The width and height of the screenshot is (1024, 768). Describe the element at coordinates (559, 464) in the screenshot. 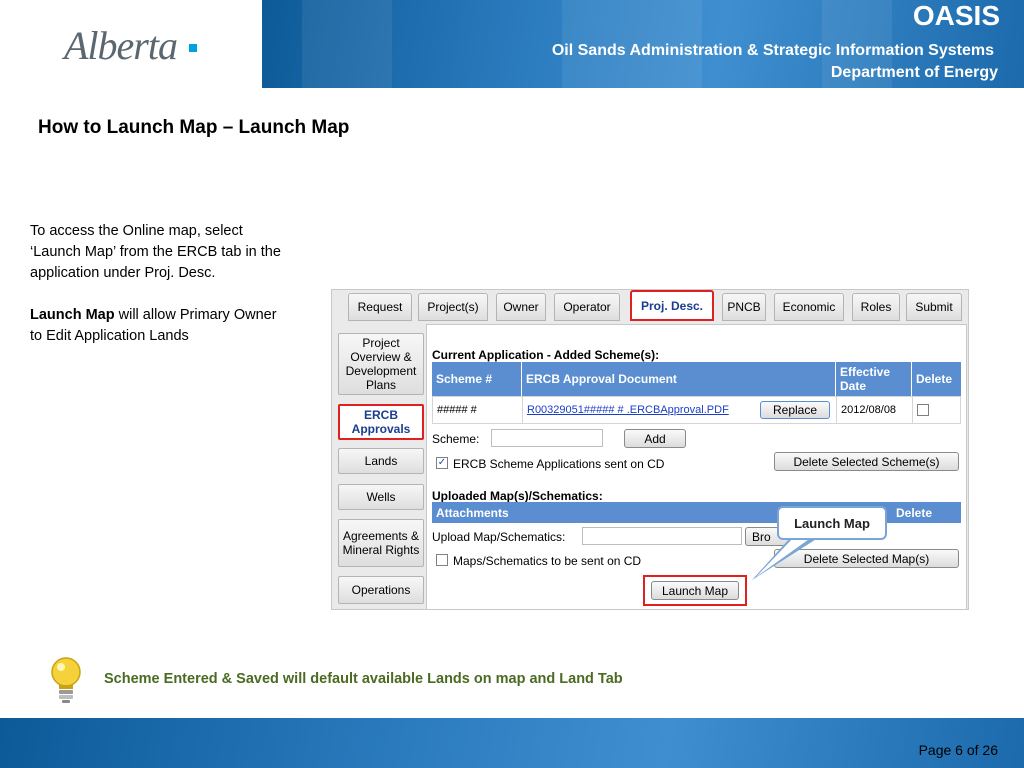

I see `ercb-cd-label: ERCB Scheme Applications sent on CD` at that location.